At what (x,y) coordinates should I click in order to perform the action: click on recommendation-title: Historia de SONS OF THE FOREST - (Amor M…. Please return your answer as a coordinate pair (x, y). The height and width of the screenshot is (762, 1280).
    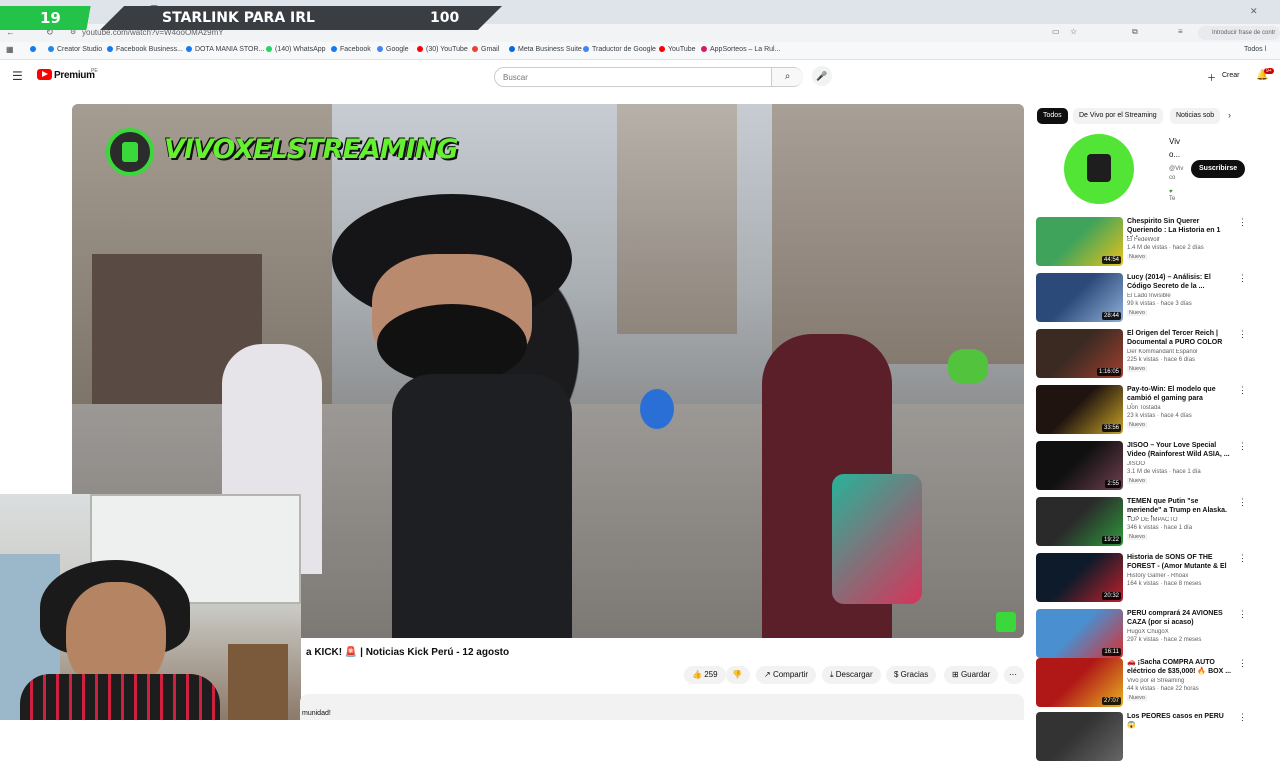
    Looking at the image, I should click on (1180, 563).